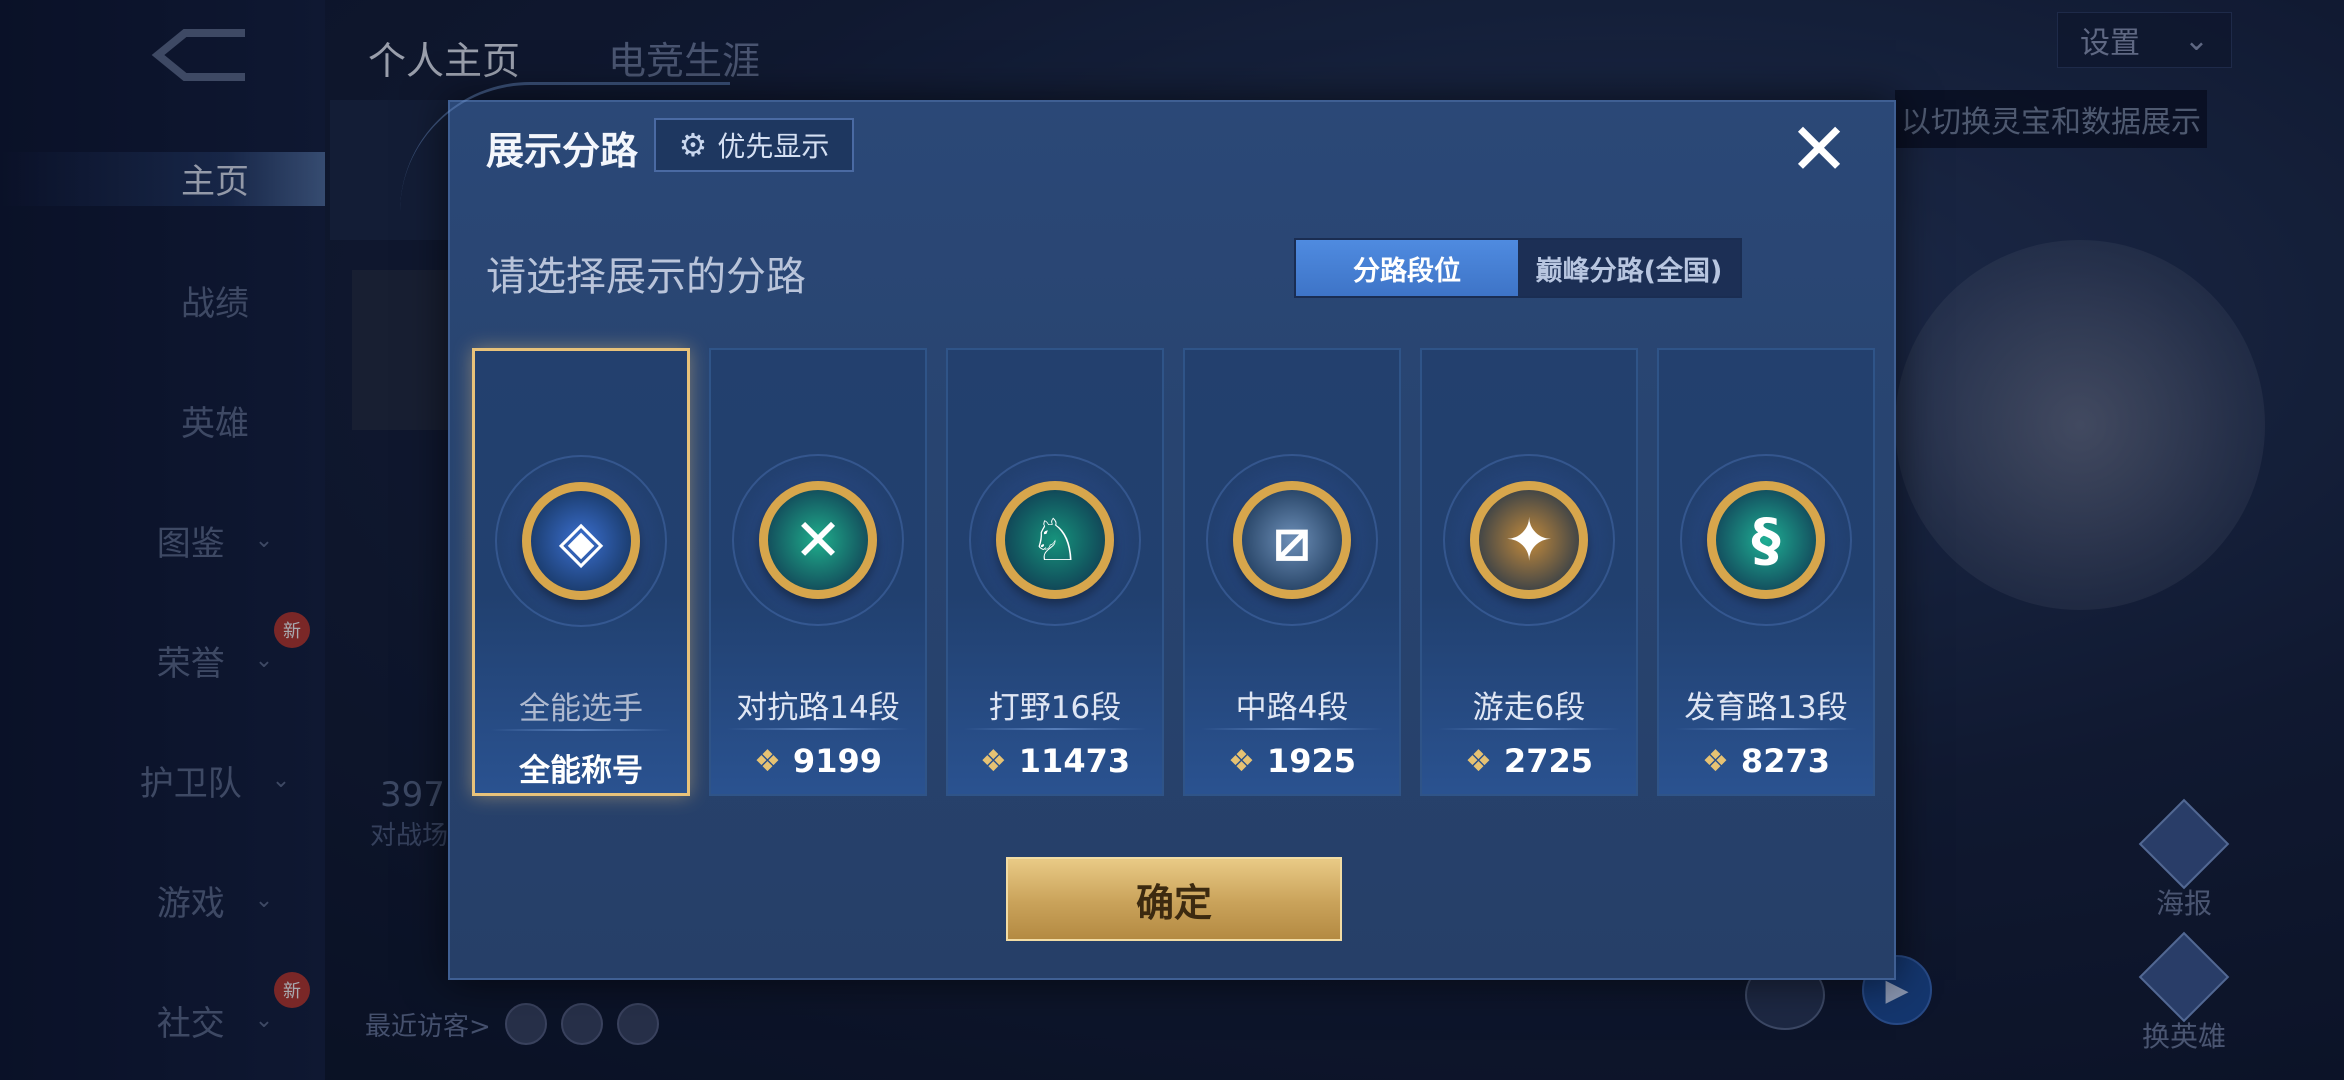  Describe the element at coordinates (1629, 268) in the screenshot. I see `tab-peak-lane-national: 巅峰分路(全国)` at that location.